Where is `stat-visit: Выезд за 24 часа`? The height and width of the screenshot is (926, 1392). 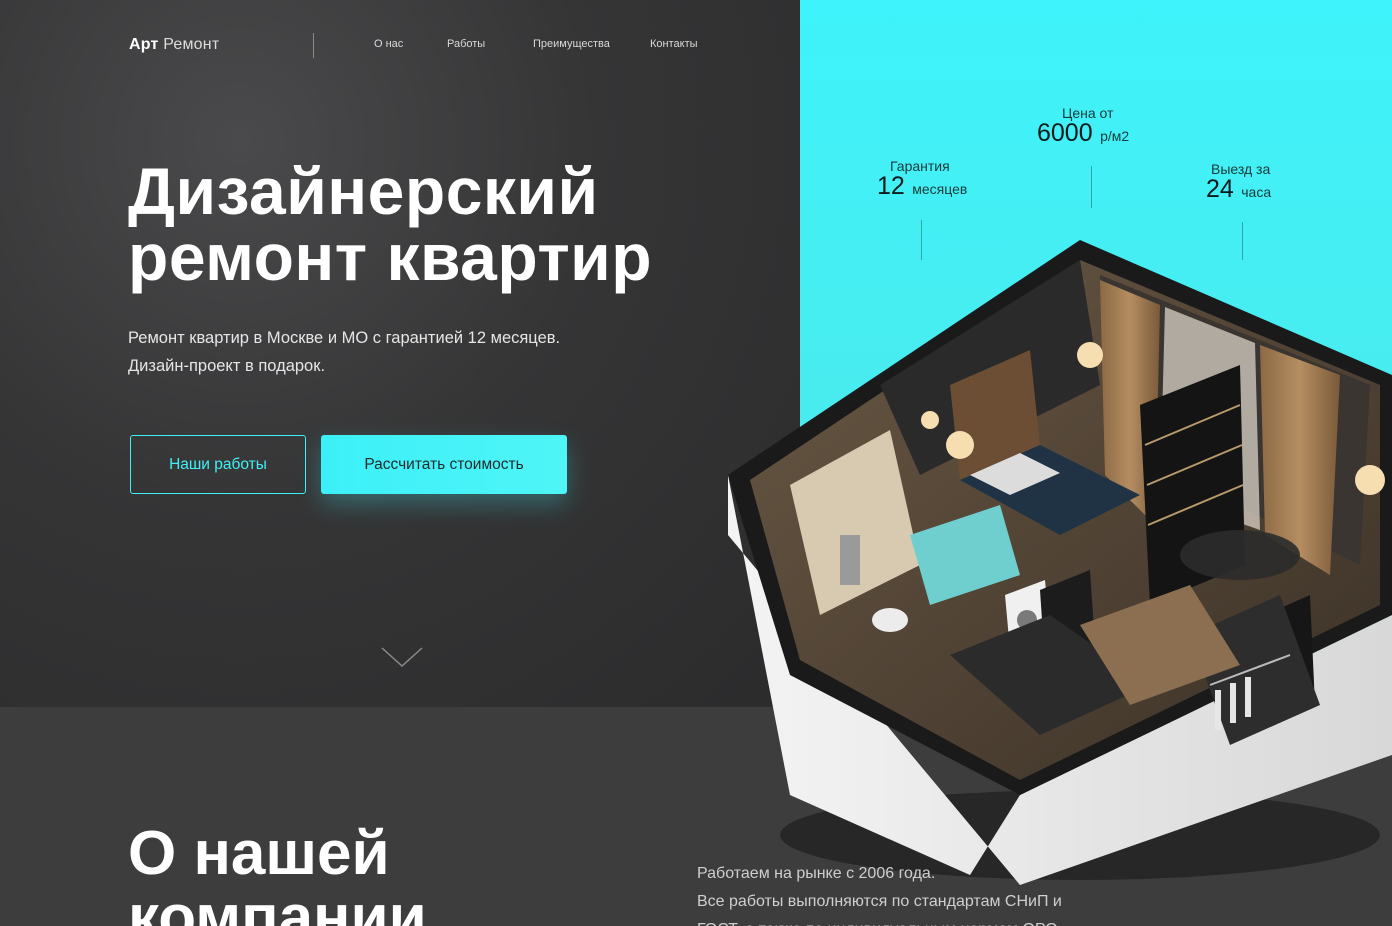
stat-visit: Выезд за 24 часа is located at coordinates (1239, 182).